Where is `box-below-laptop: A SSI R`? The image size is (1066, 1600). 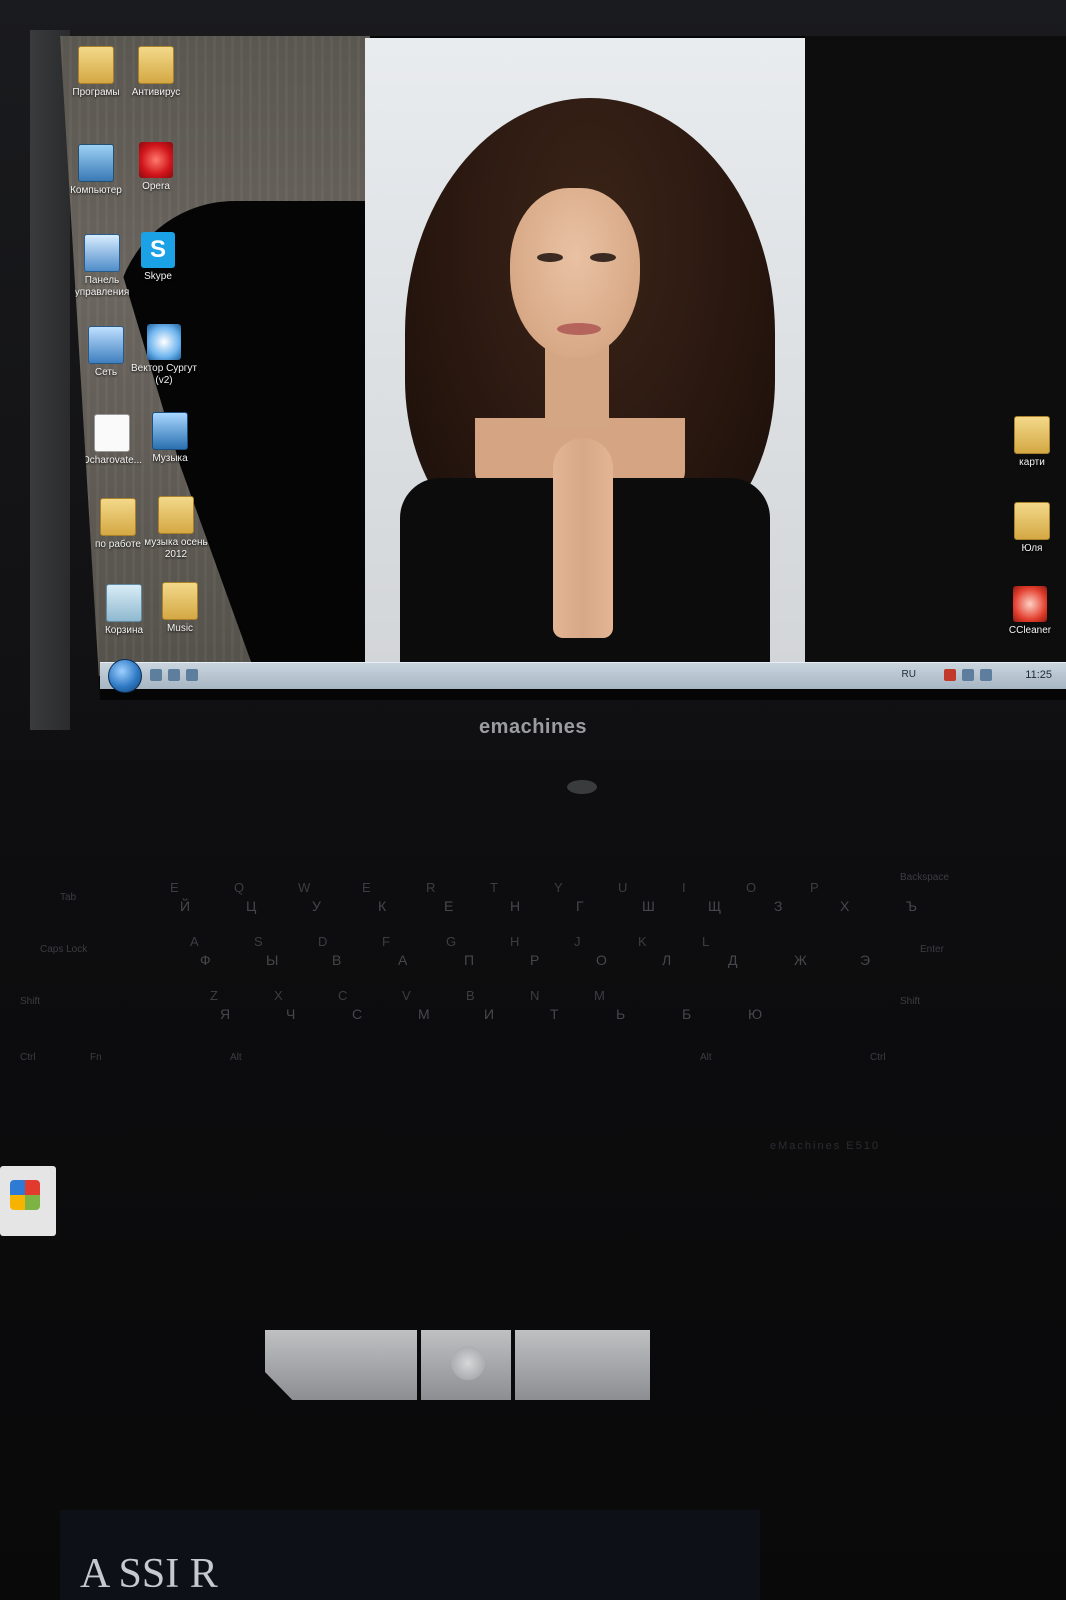
box-below-laptop: A SSI R is located at coordinates (410, 1555).